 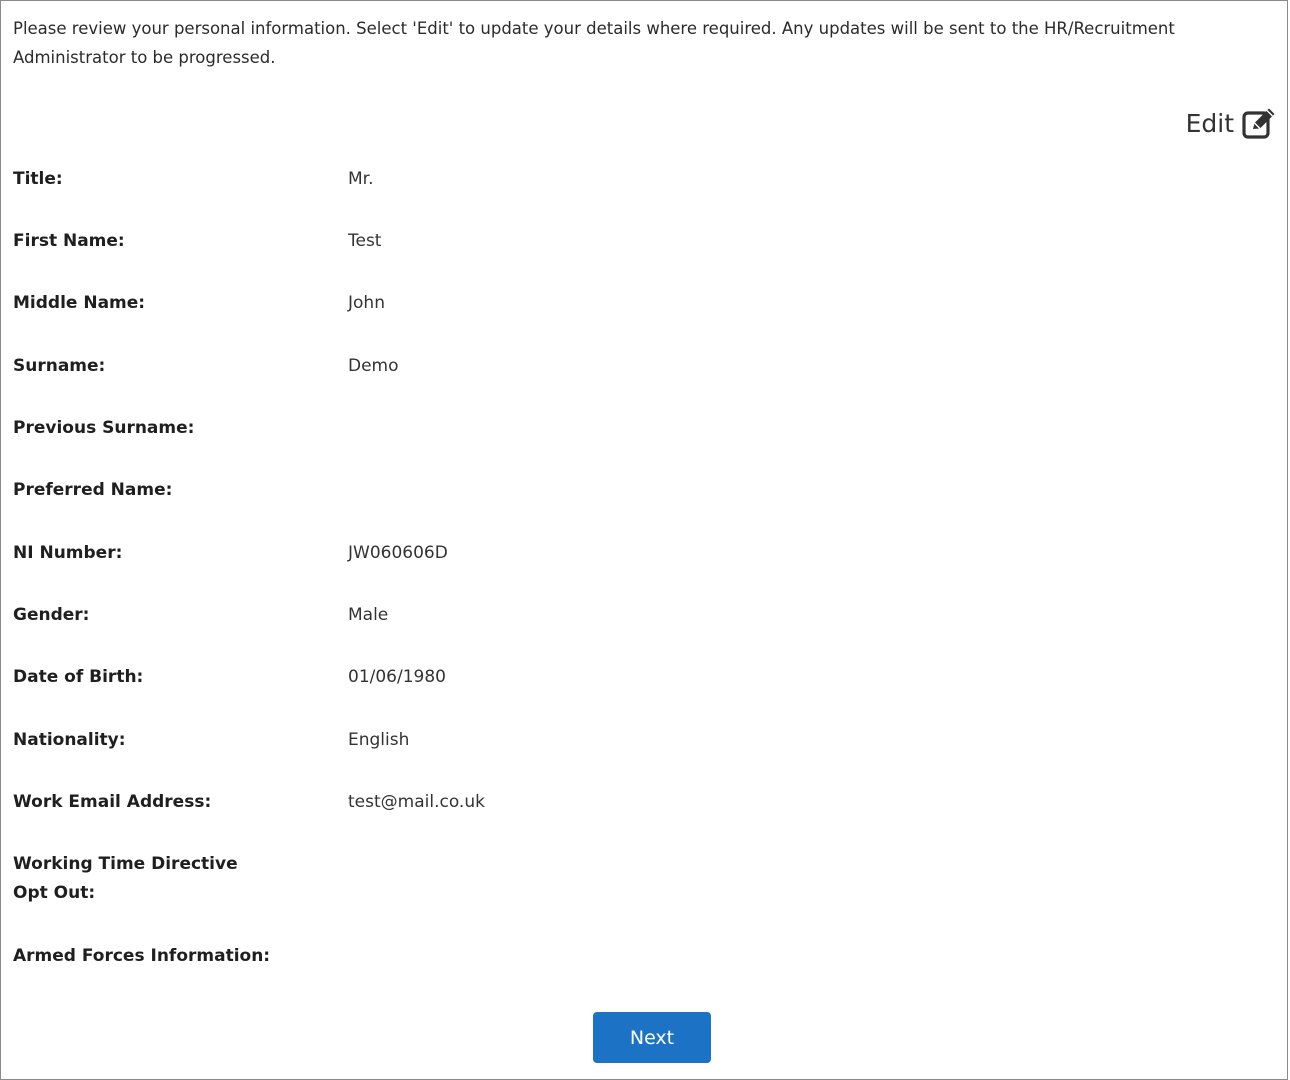 What do you see at coordinates (365, 241) in the screenshot?
I see `field-value: Test` at bounding box center [365, 241].